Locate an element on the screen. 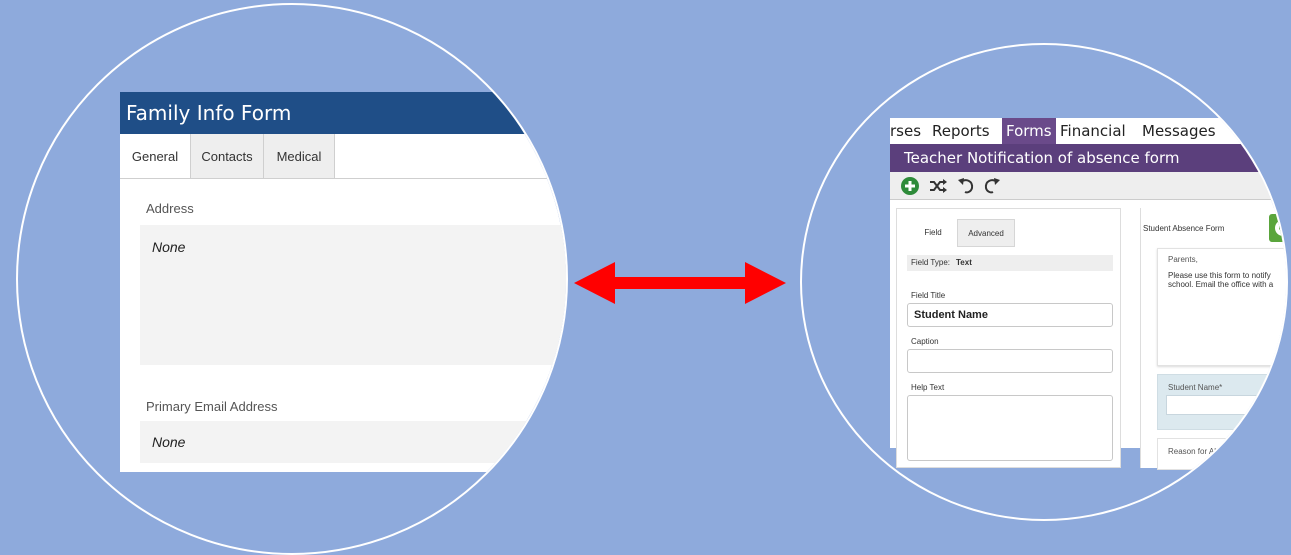  shuffle-icon is located at coordinates (938, 186).